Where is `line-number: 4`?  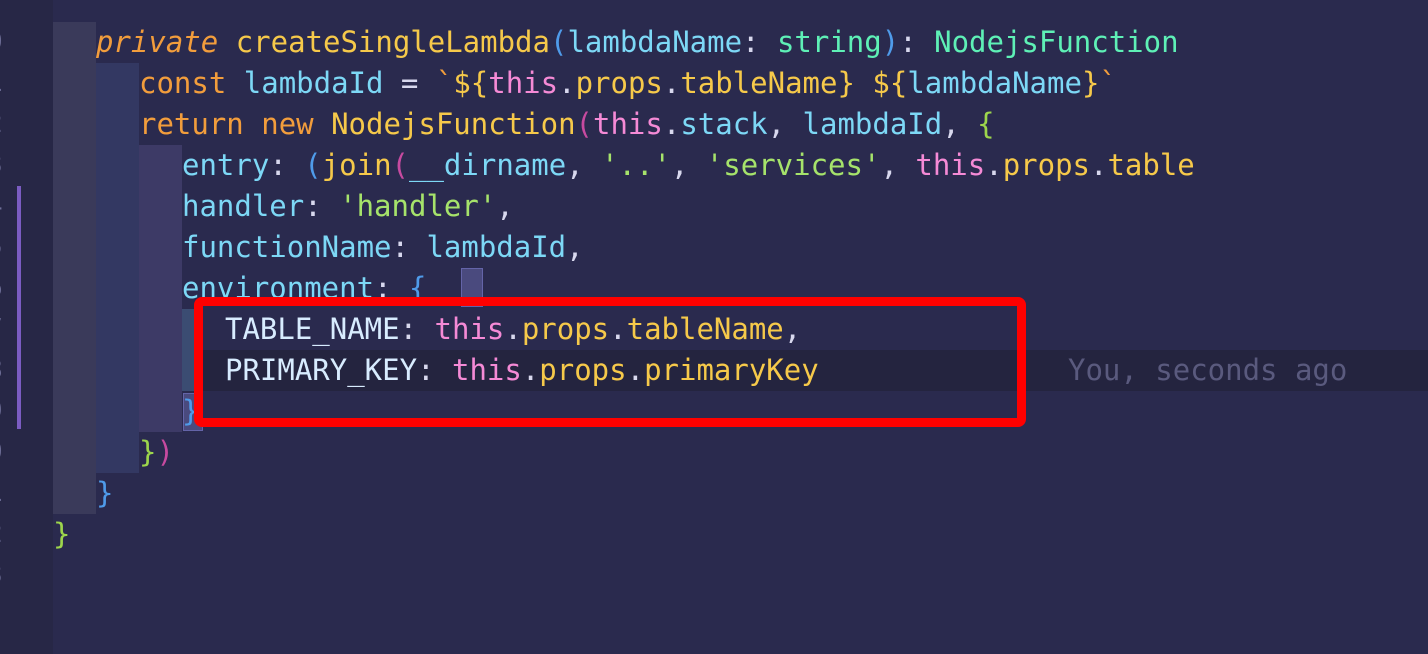
line-number: 4 is located at coordinates (6, 206).